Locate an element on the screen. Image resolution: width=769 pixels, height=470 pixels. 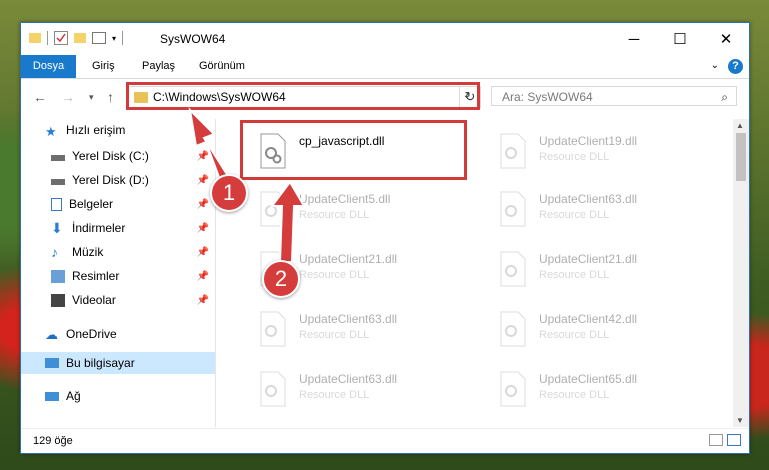
arrow-to-file is located at coordinates (288, 221).